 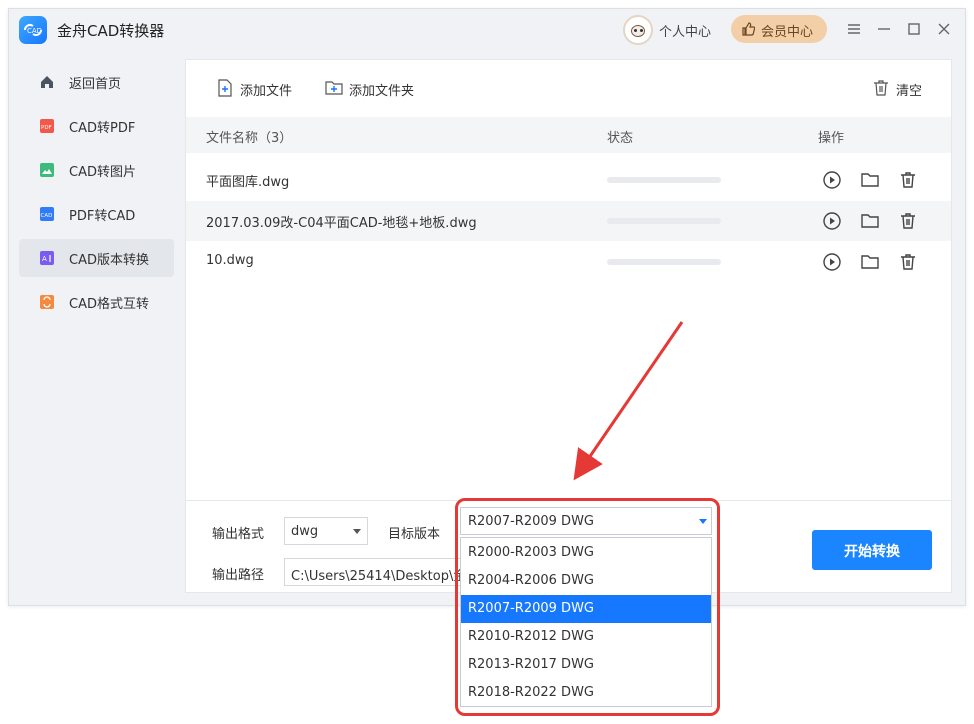 What do you see at coordinates (628, 401) in the screenshot?
I see `annotation-arrow-icon` at bounding box center [628, 401].